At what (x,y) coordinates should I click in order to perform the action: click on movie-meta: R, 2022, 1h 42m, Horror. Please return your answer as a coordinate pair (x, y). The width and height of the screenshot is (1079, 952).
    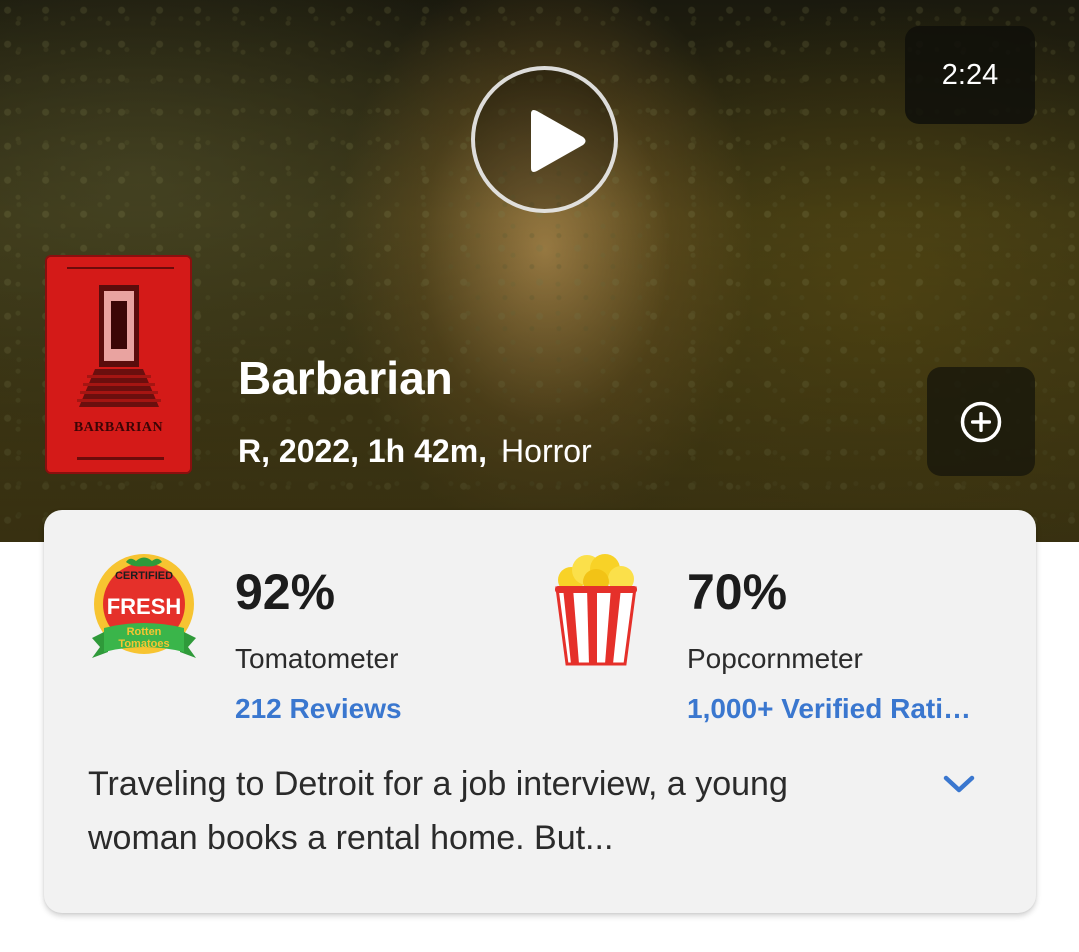
    Looking at the image, I should click on (415, 451).